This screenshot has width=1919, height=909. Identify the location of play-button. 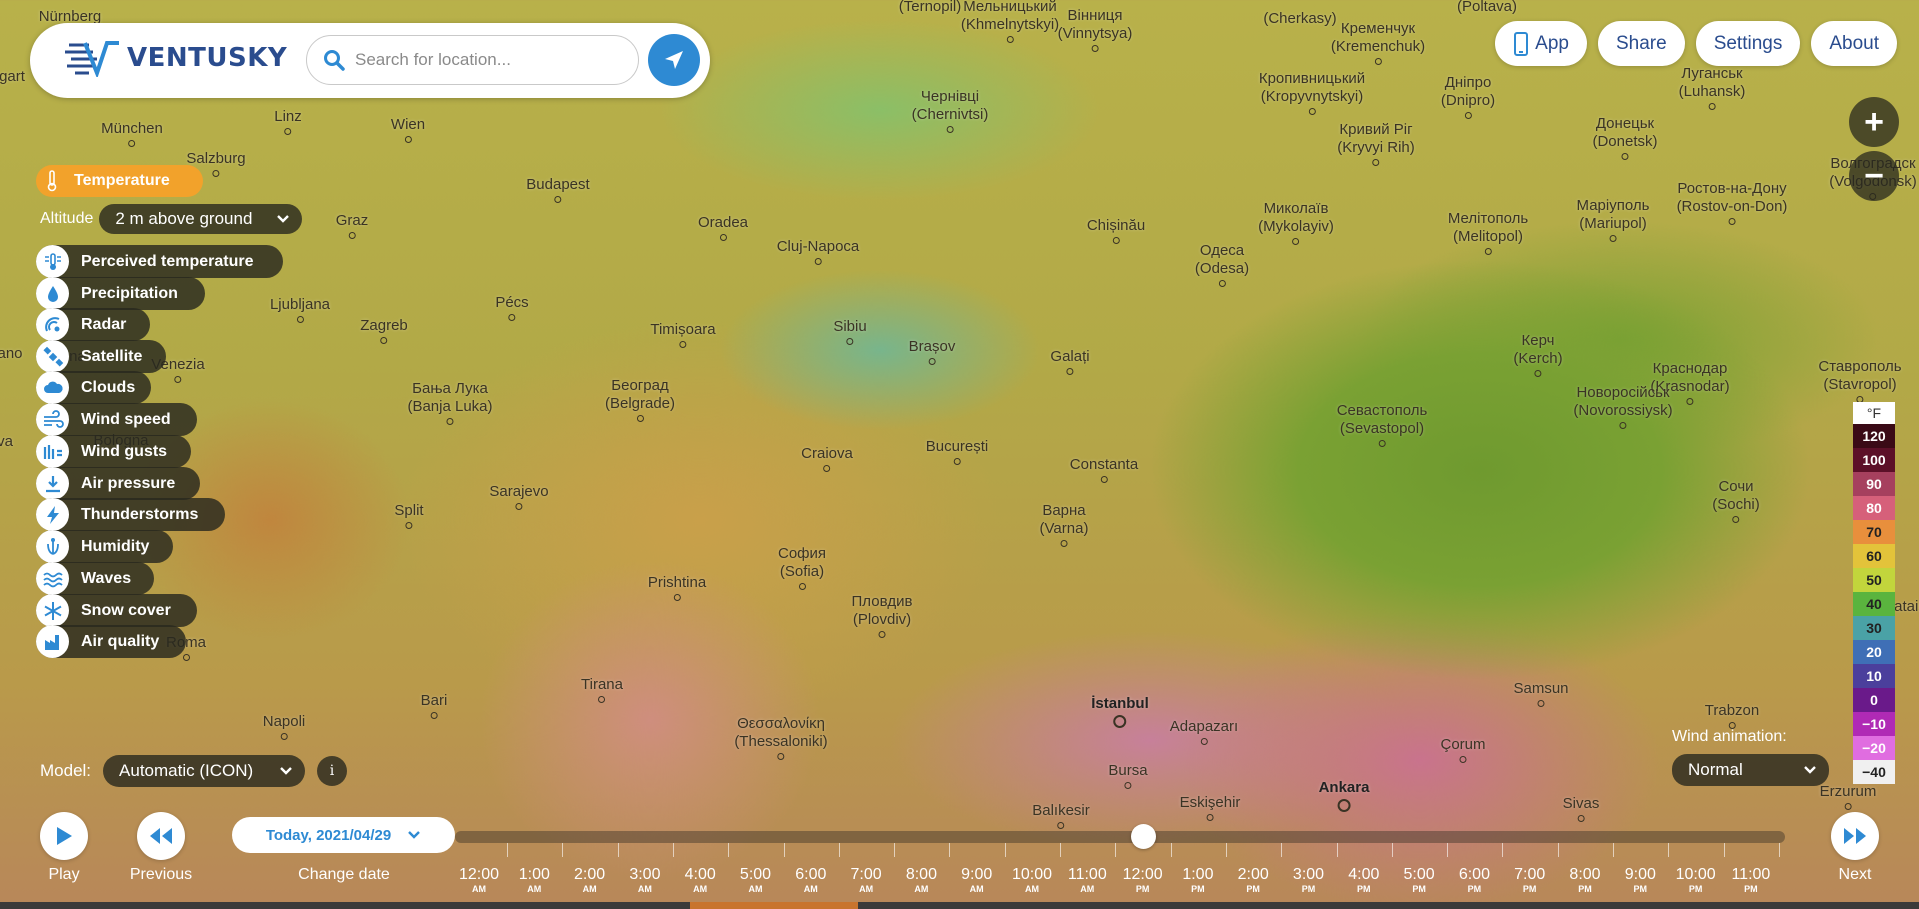
(64, 836).